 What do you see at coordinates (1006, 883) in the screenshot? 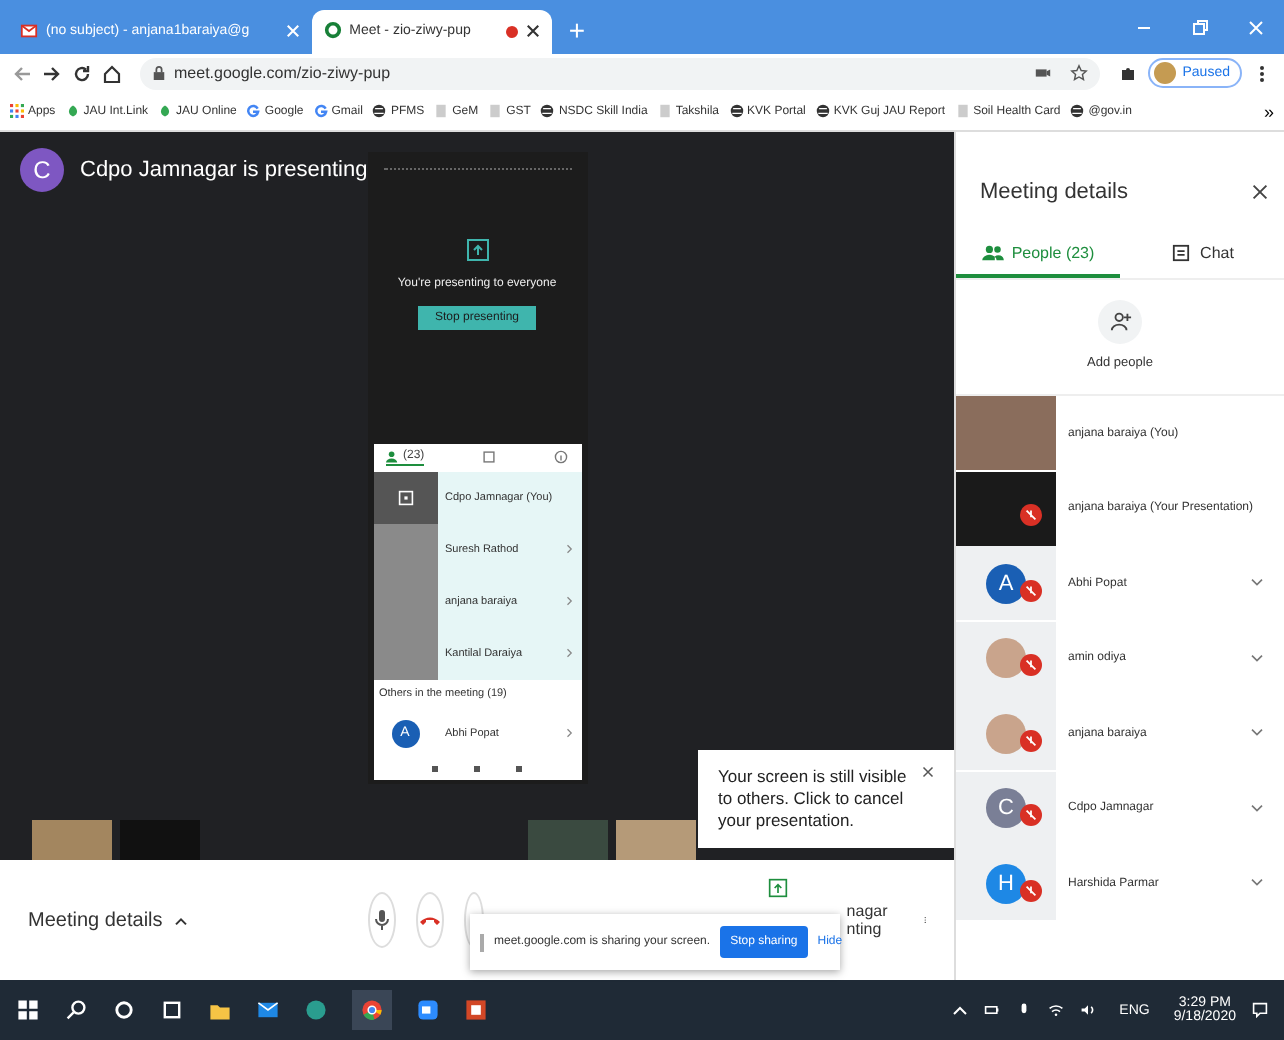
I see `participant-avatar: H` at bounding box center [1006, 883].